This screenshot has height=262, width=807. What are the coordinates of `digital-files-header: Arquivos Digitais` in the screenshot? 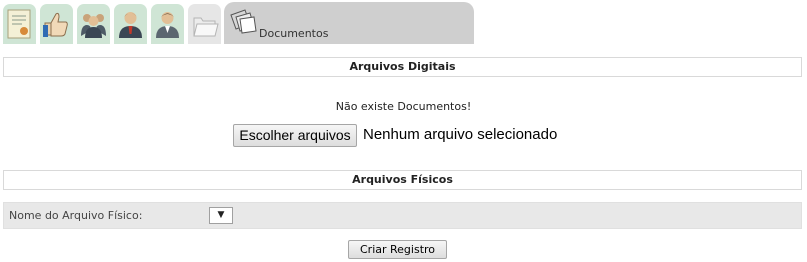 It's located at (402, 67).